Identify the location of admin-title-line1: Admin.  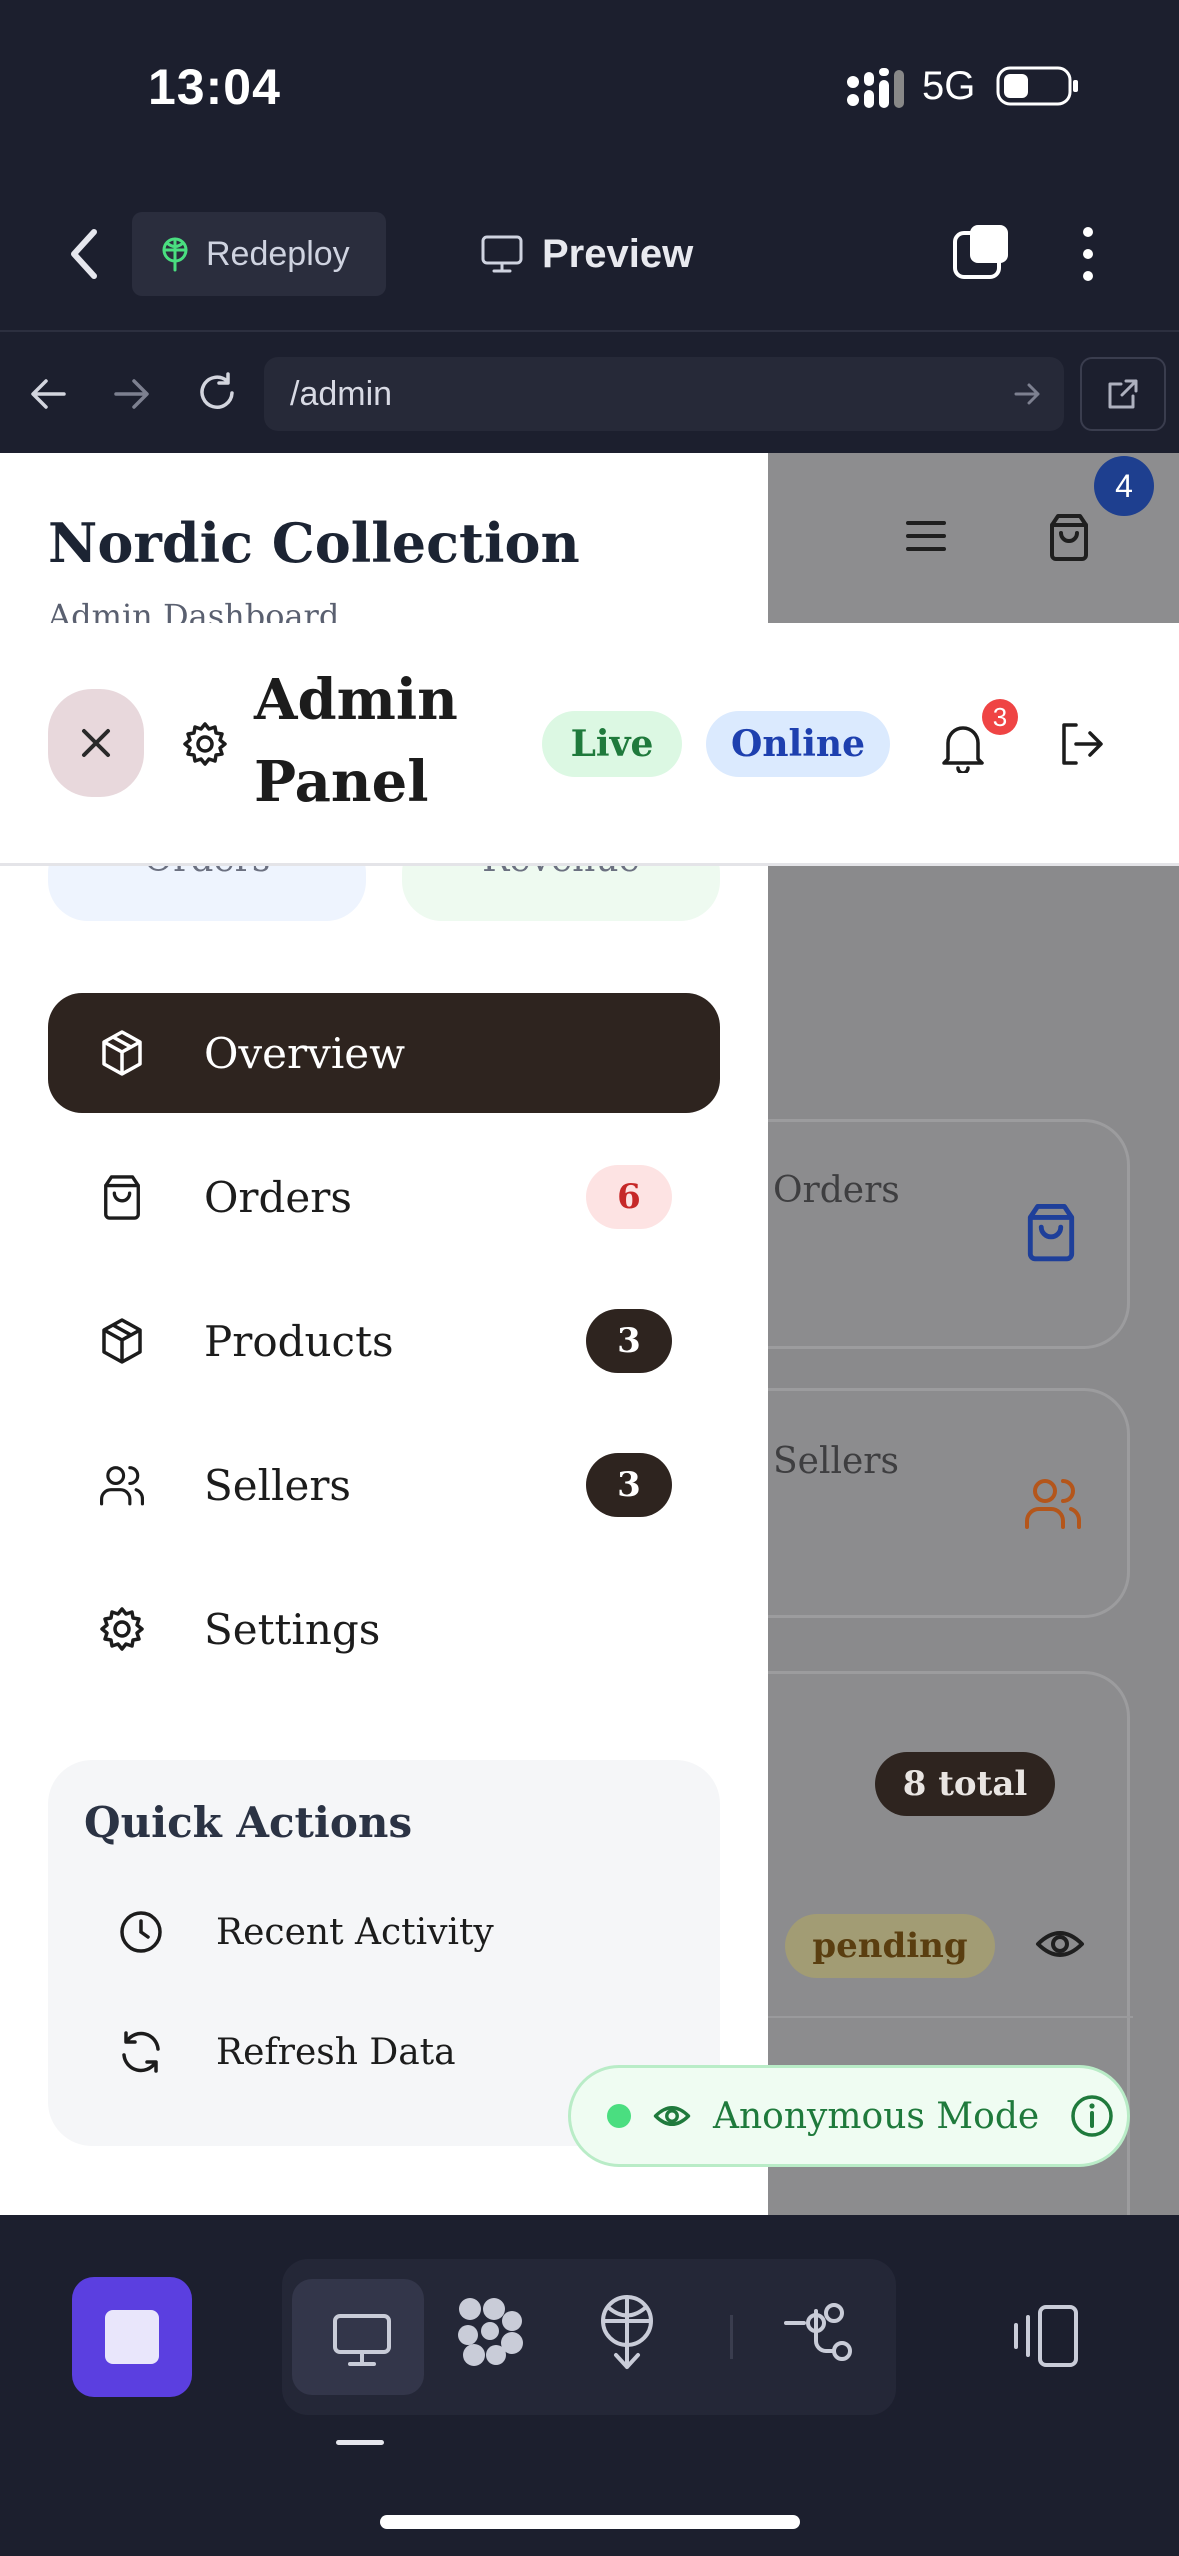
(356, 700).